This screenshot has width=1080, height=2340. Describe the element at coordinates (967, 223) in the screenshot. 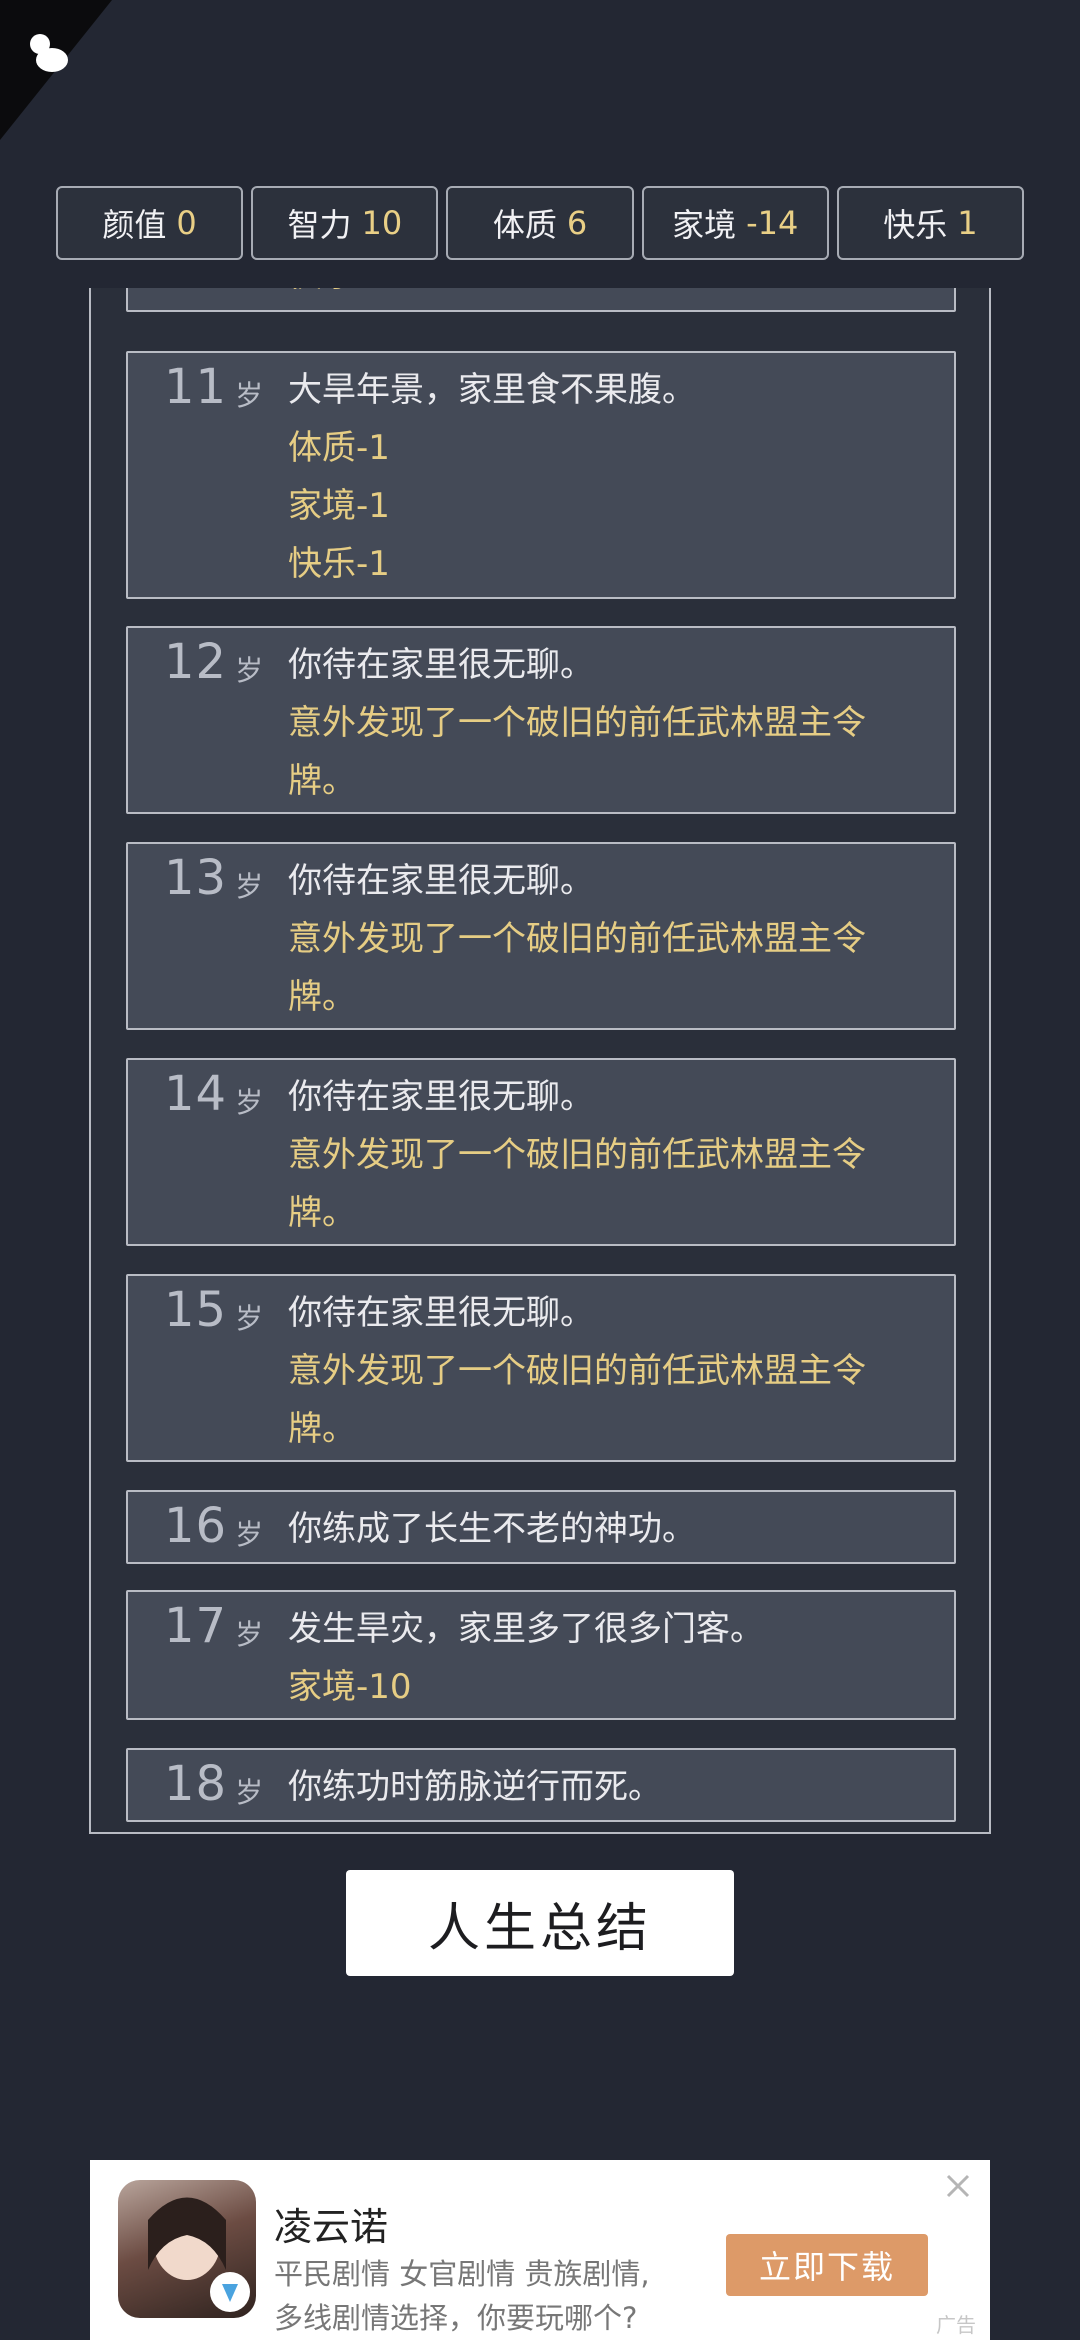

I see `stat-value: 1` at that location.